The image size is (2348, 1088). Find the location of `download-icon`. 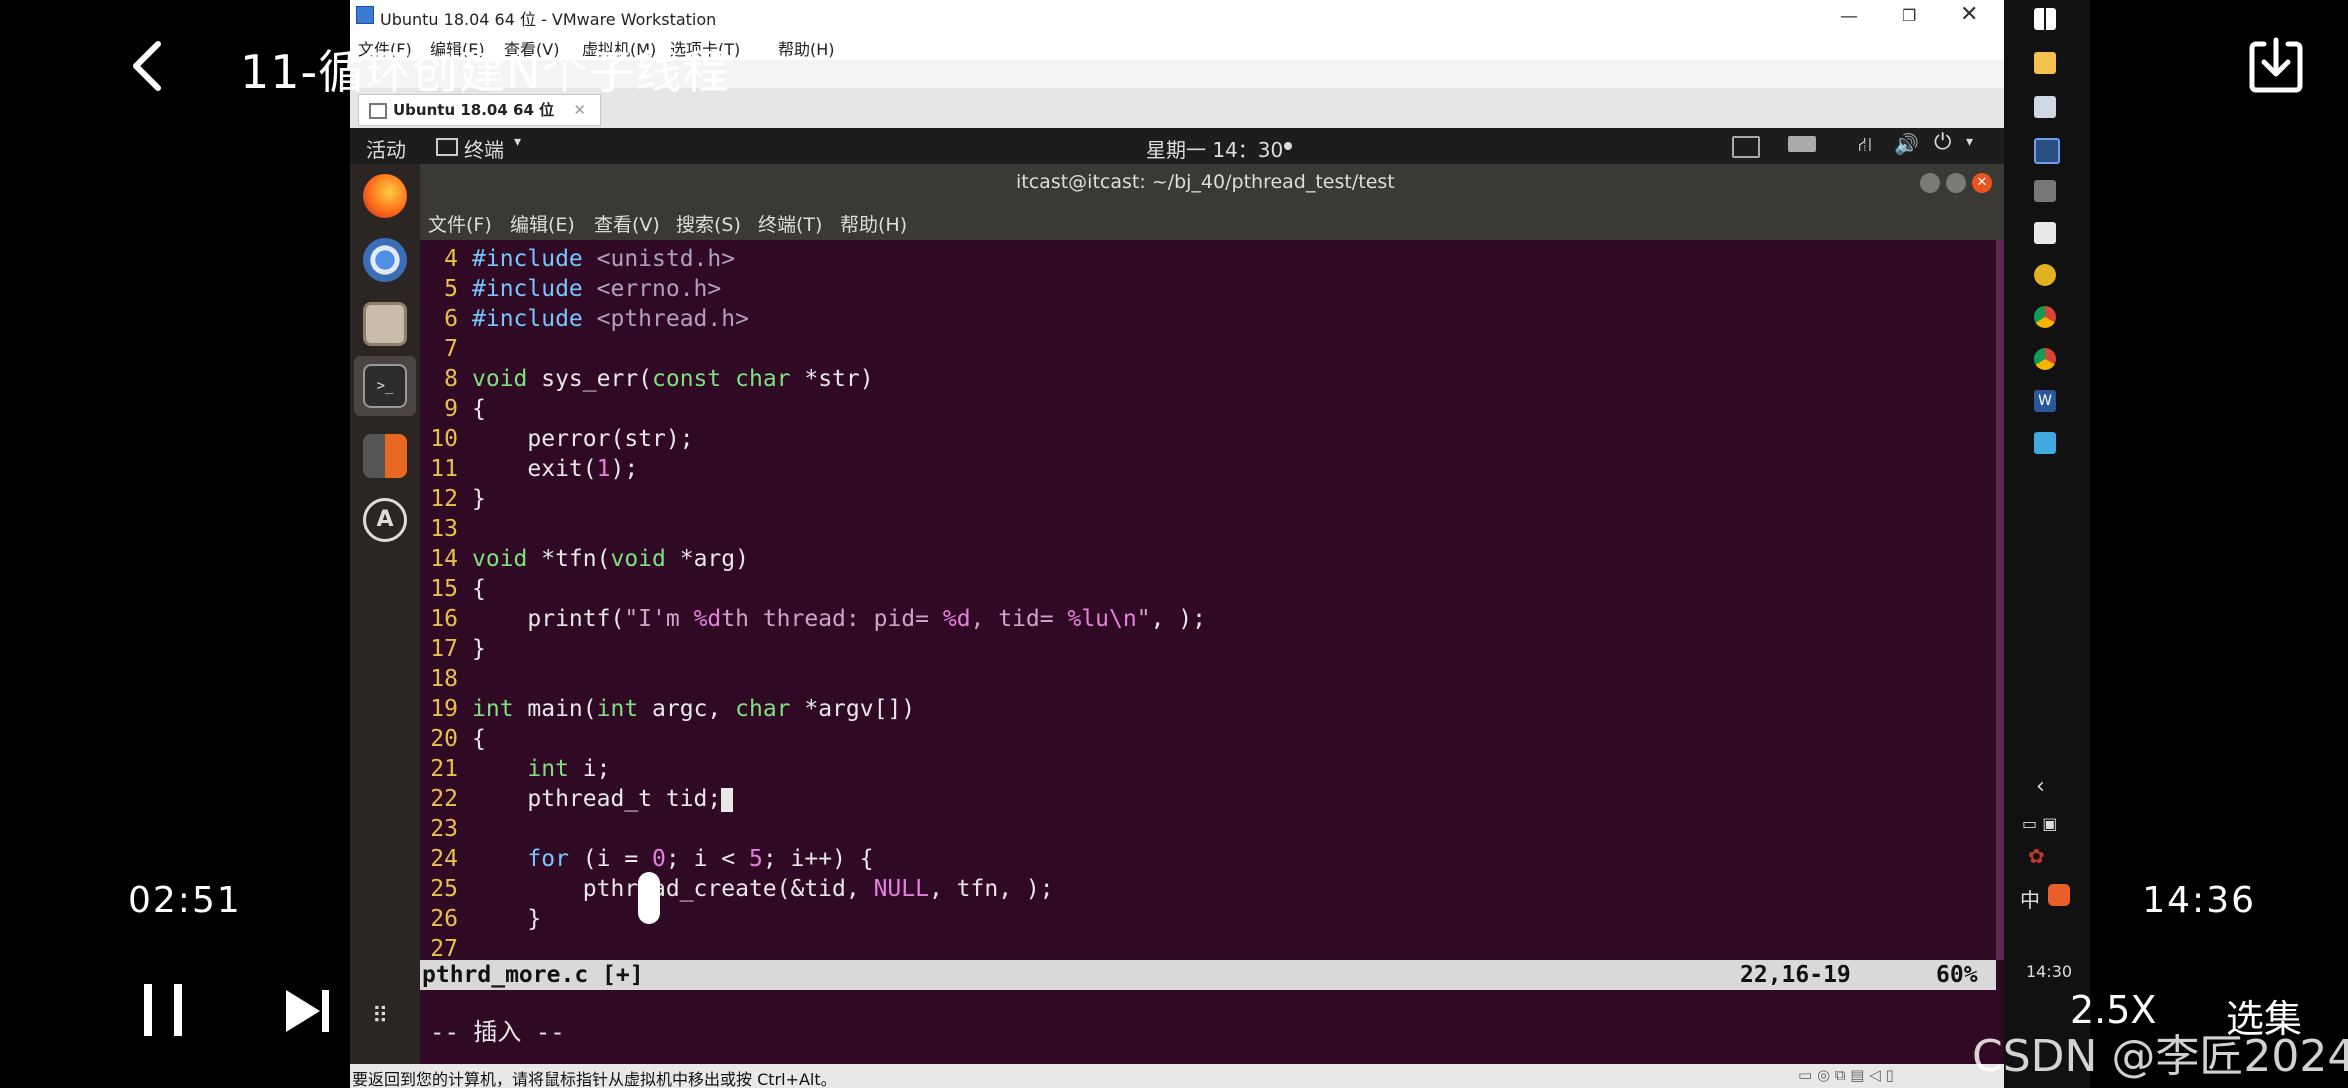

download-icon is located at coordinates (2276, 66).